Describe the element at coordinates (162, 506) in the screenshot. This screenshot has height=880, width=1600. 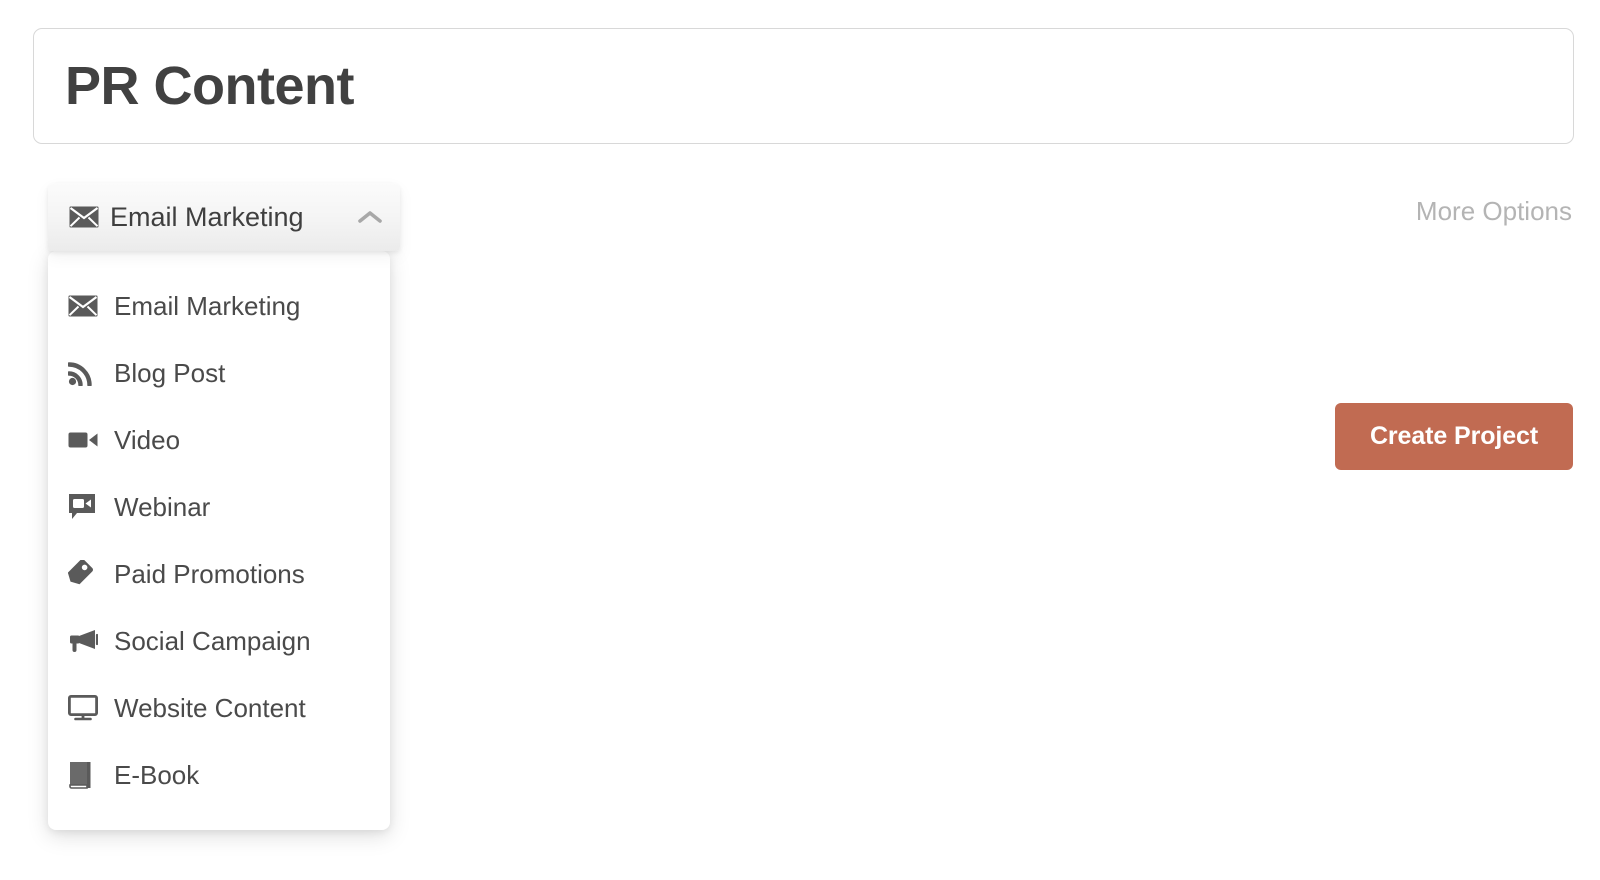
I see `menu-item-label: Webinar` at that location.